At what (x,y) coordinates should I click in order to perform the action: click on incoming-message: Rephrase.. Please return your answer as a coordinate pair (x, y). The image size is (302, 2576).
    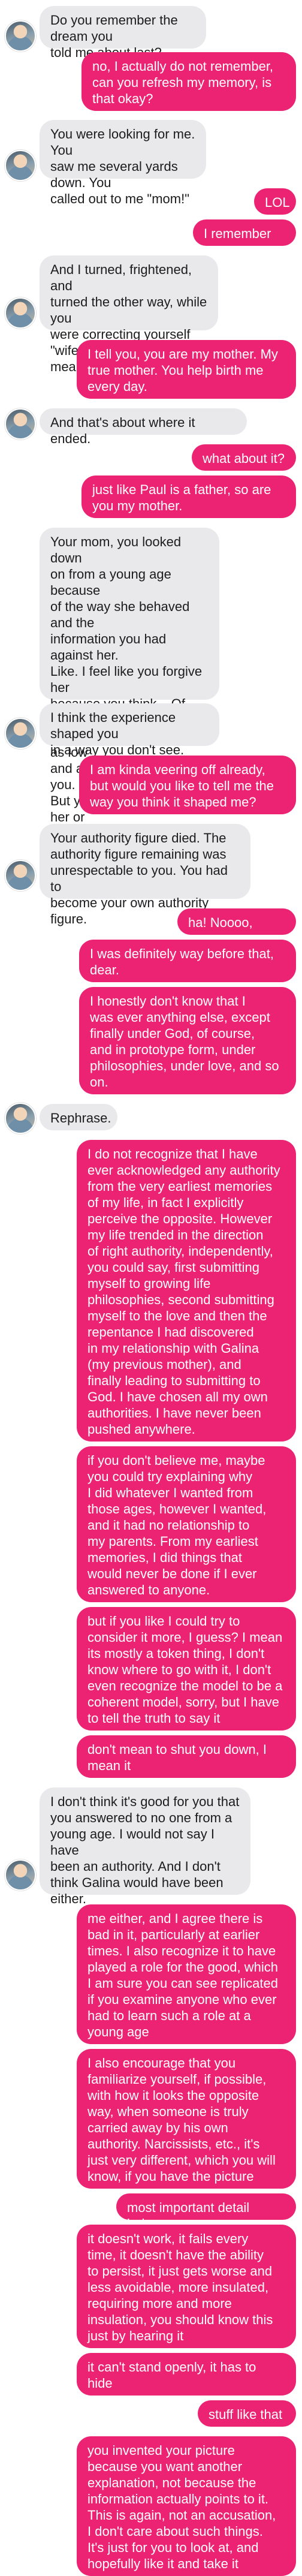
    Looking at the image, I should click on (78, 1117).